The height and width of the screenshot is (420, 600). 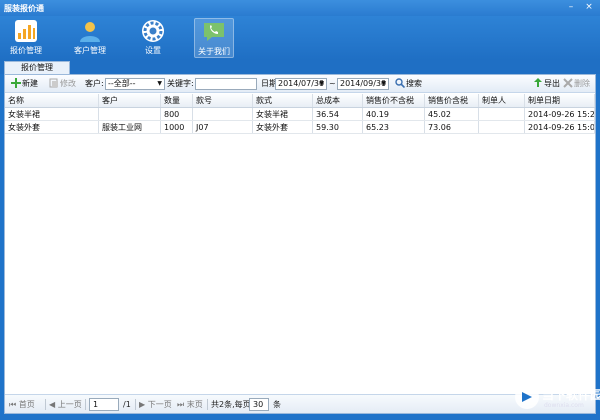 I want to click on prev-page-button: ◀ 上一页, so click(x=65, y=404).